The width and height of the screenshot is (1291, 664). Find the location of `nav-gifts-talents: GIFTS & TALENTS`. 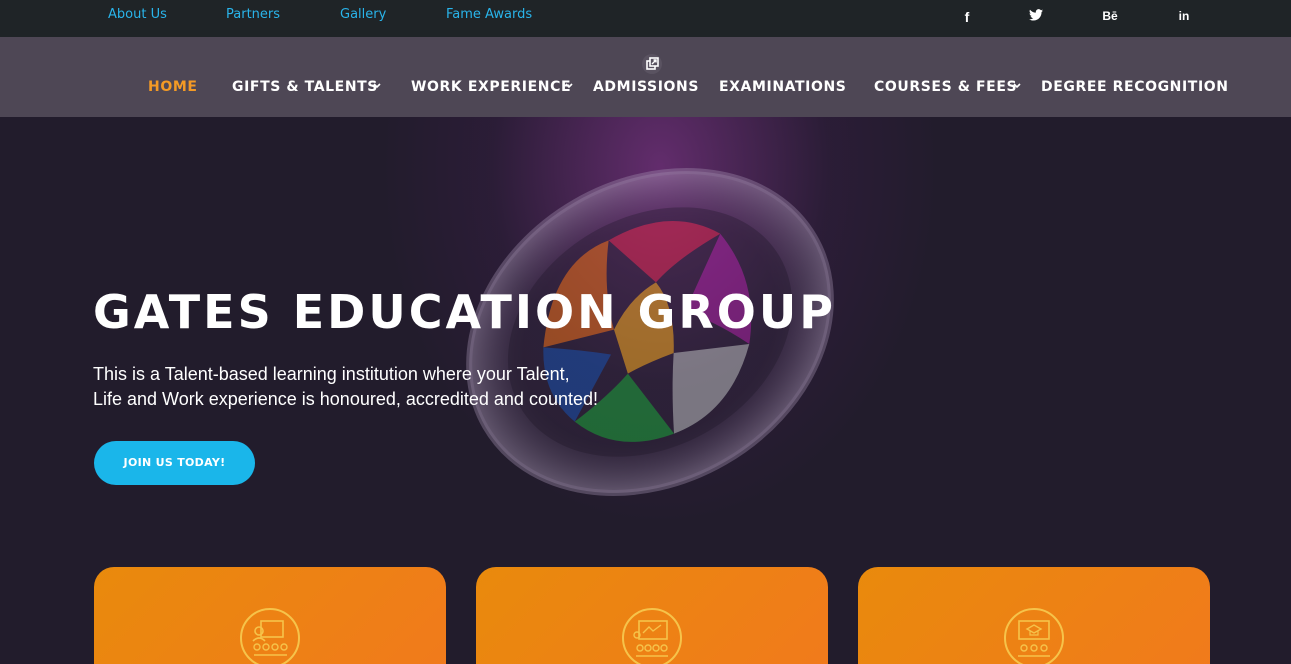

nav-gifts-talents: GIFTS & TALENTS is located at coordinates (305, 87).